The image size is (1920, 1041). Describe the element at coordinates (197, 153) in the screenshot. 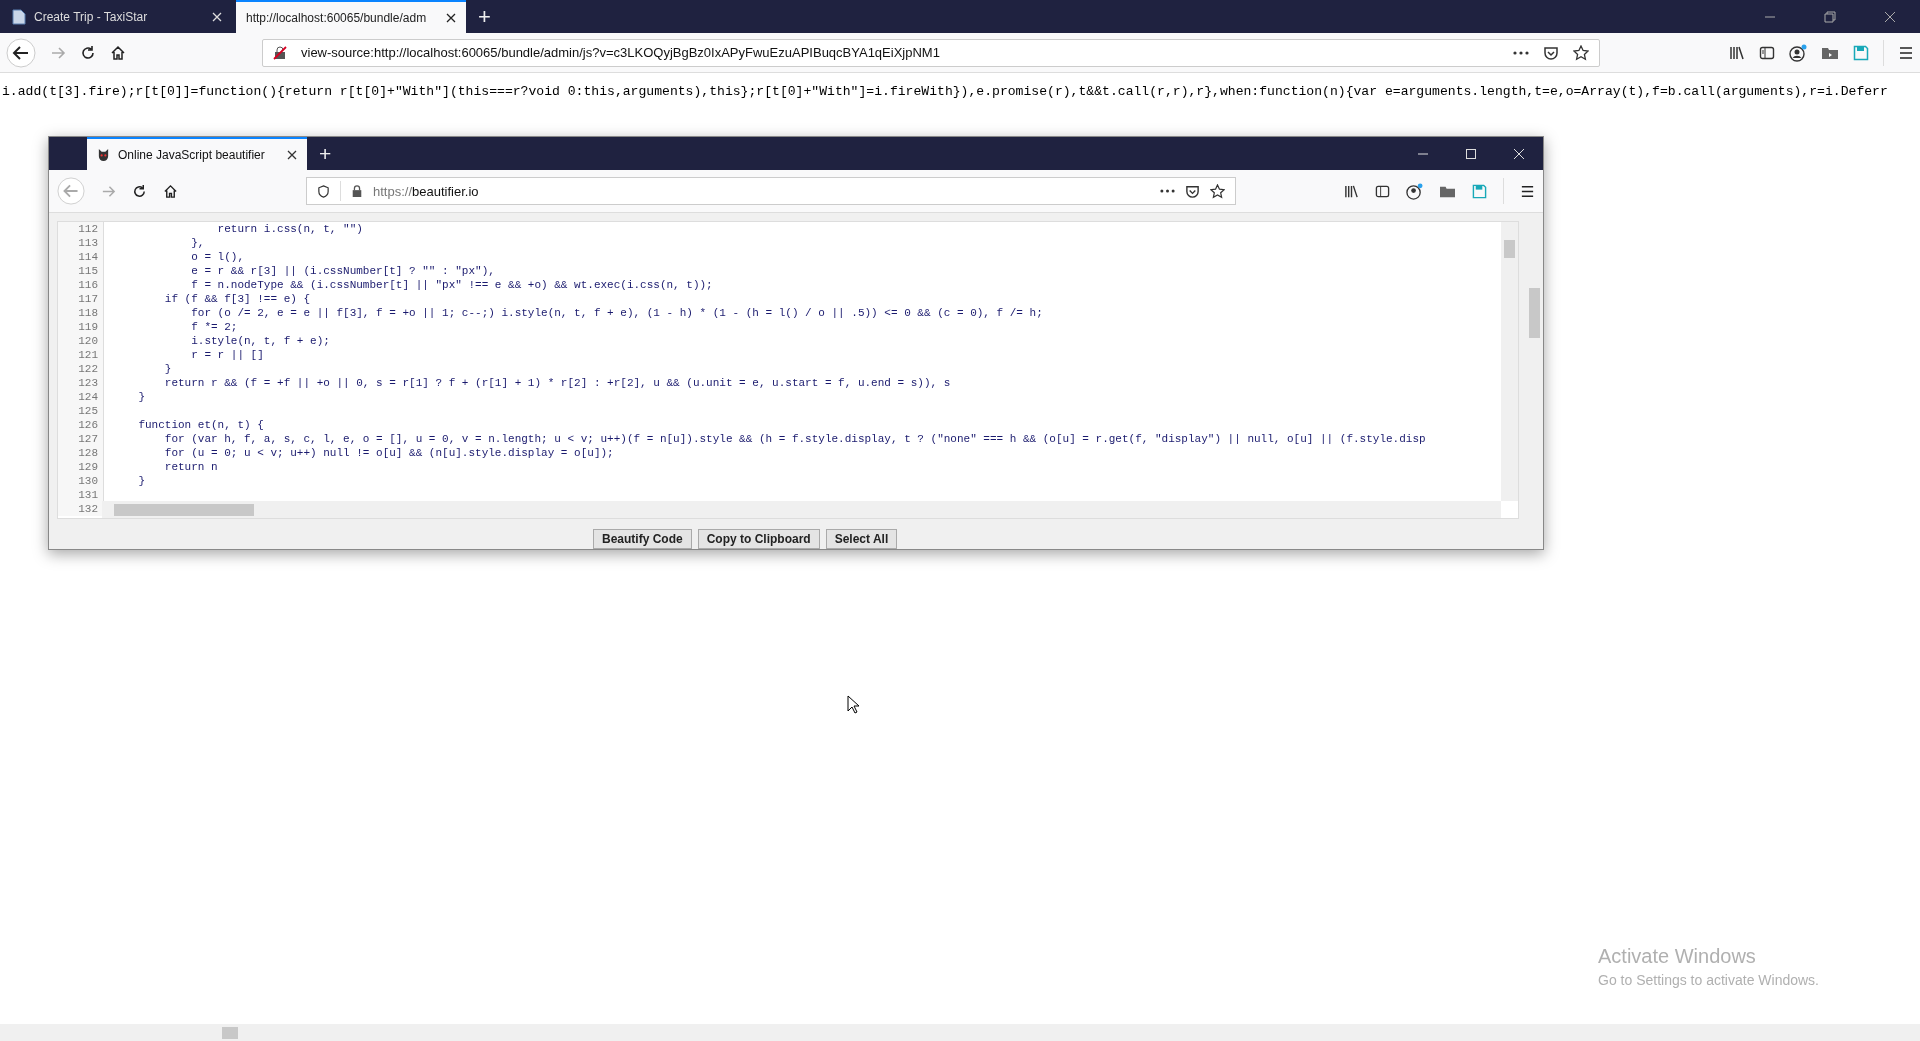

I see `browser-tab: Online JavaScript beautifier` at that location.